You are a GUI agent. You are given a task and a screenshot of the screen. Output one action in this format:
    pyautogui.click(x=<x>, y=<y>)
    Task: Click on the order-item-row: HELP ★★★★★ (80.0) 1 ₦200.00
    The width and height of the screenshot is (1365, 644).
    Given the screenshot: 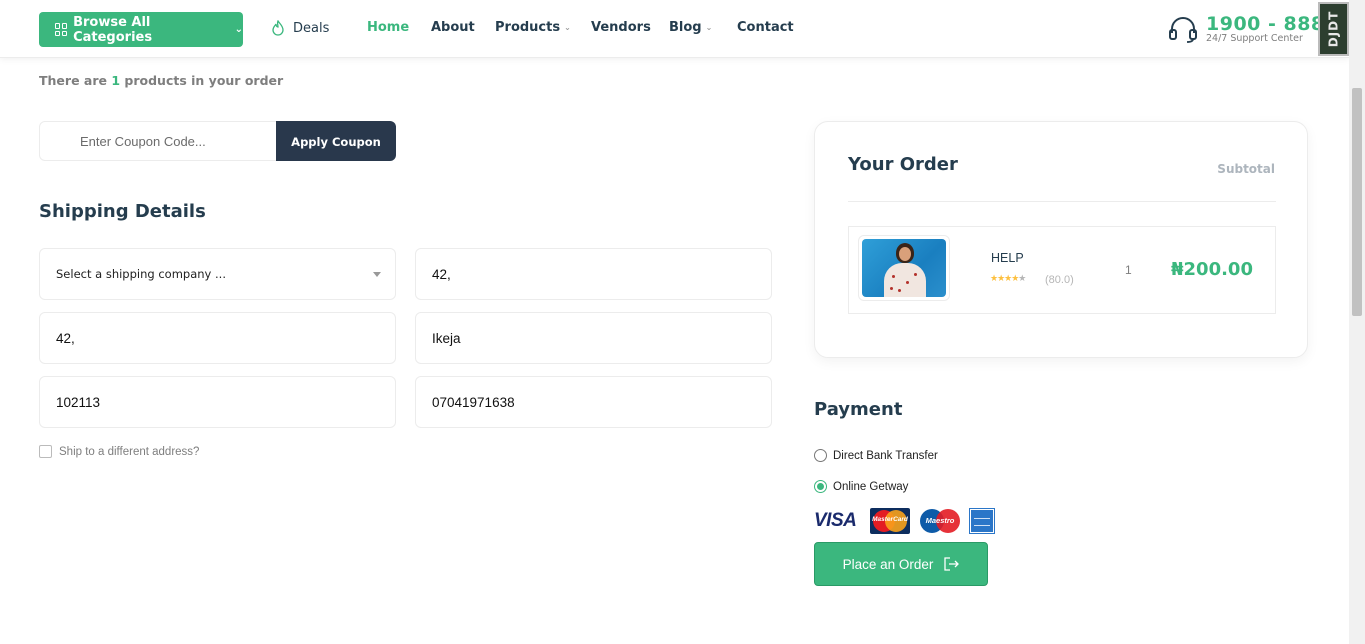 What is the action you would take?
    pyautogui.click(x=1062, y=270)
    